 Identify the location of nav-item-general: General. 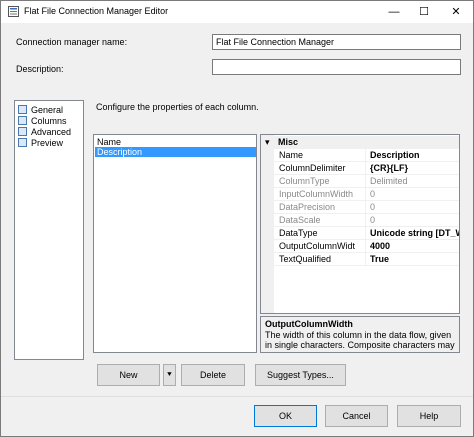
(40, 109).